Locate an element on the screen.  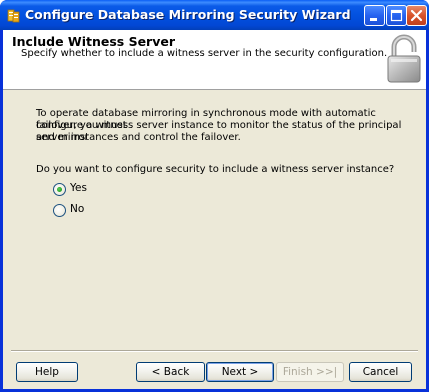
minimize-button is located at coordinates (374, 15).